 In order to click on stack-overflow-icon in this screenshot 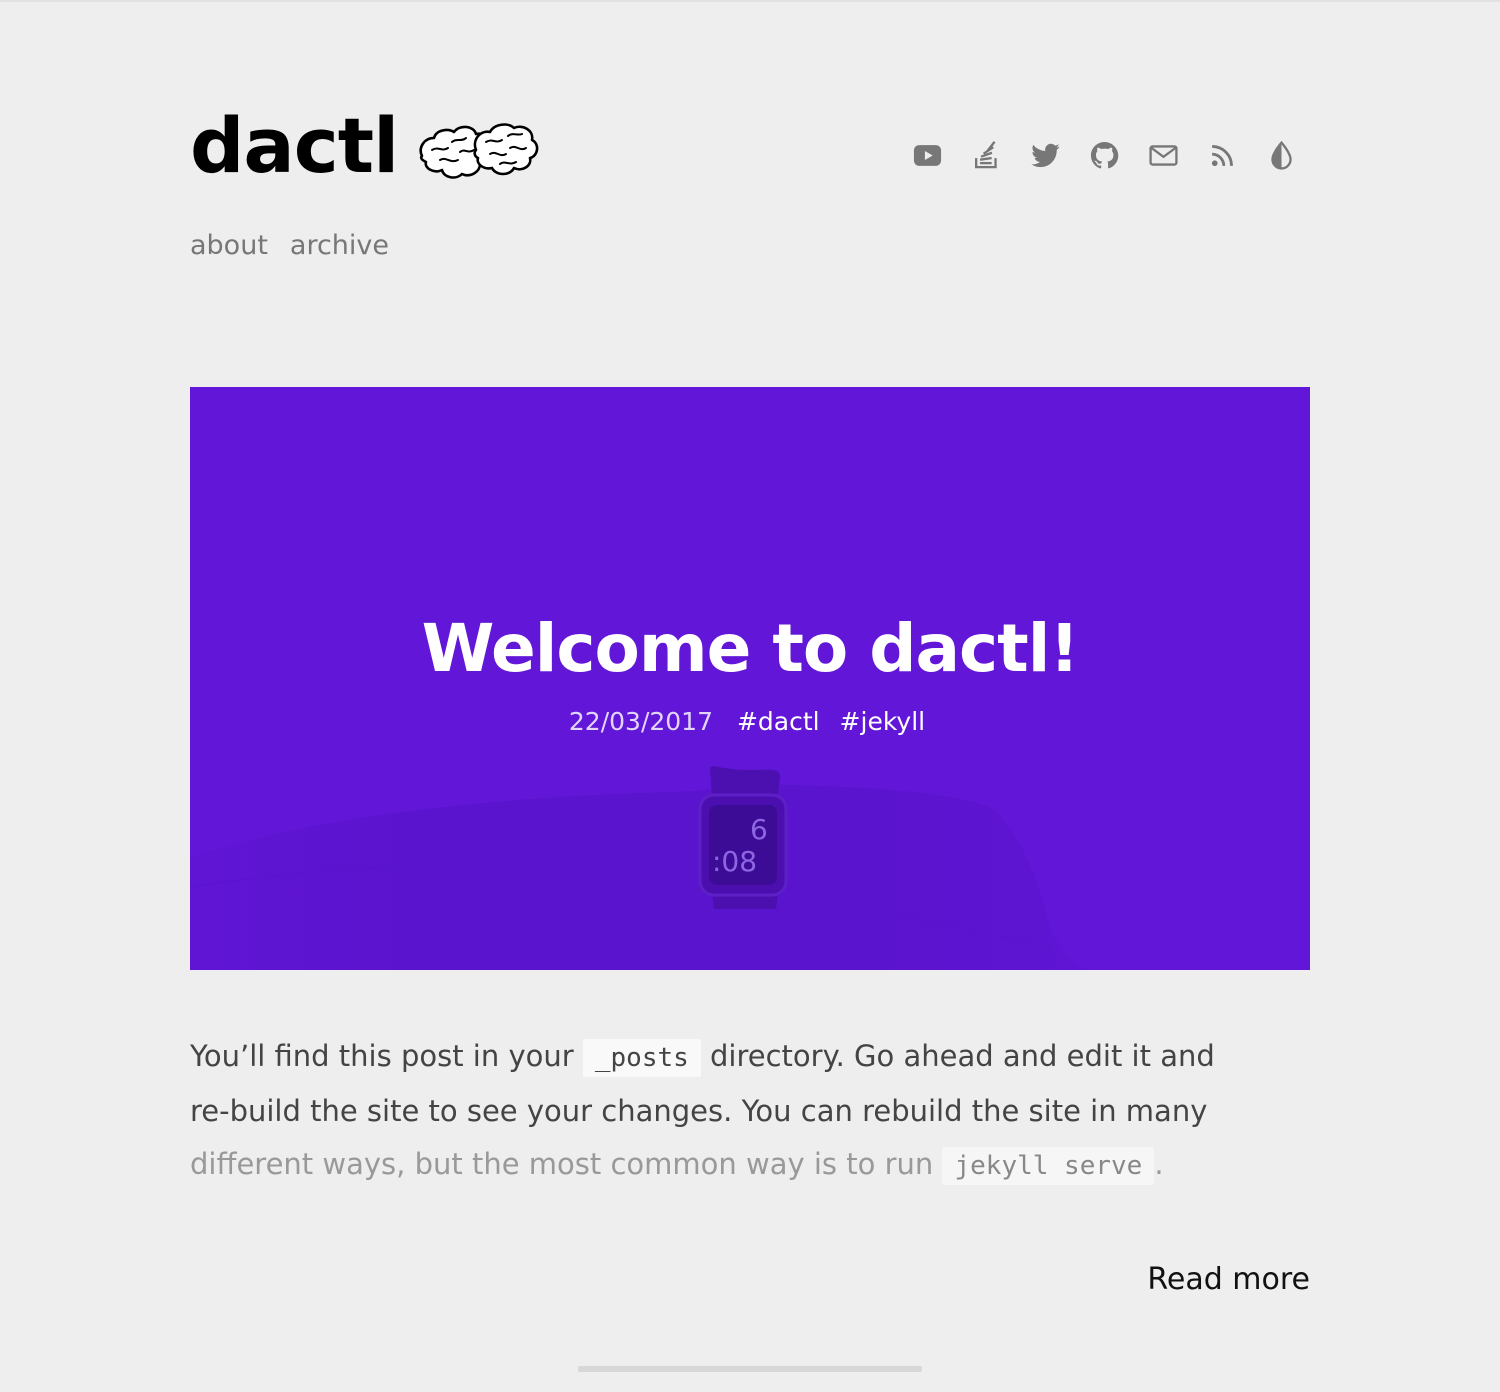, I will do `click(986, 155)`.